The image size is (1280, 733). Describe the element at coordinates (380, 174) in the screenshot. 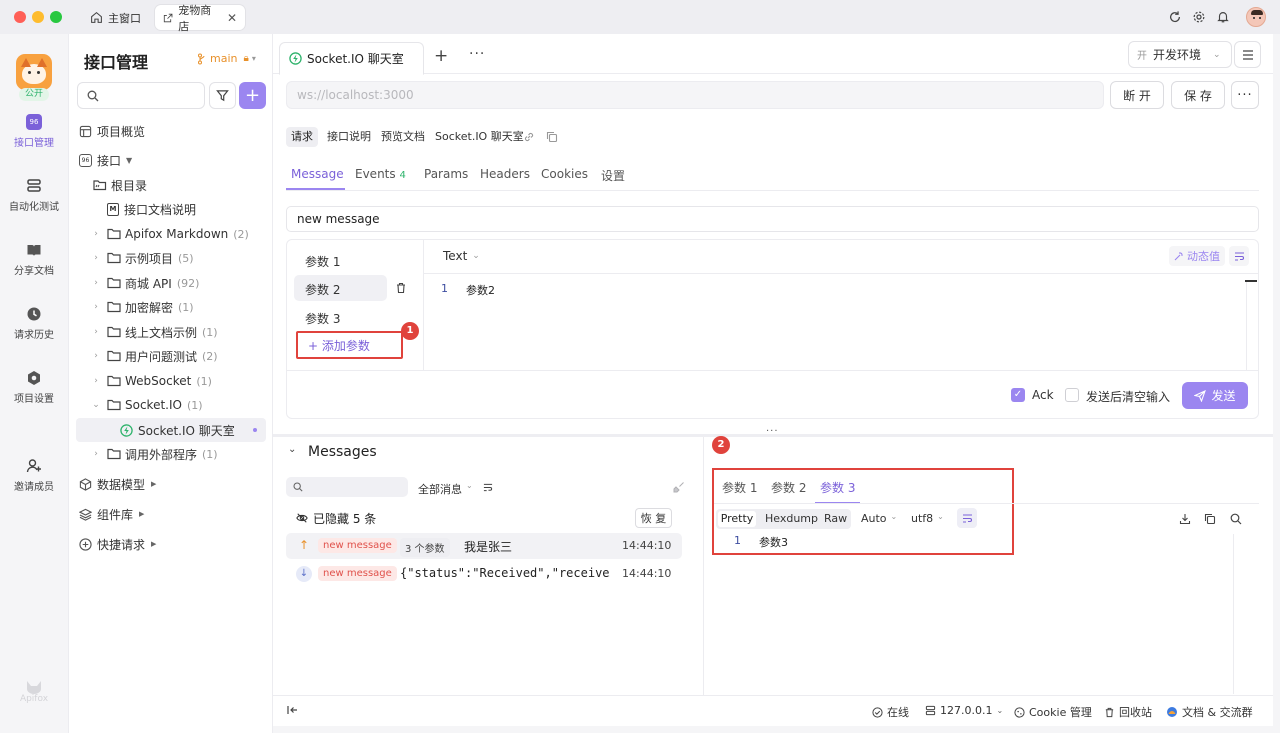

I see `subtab-events: Events 4` at that location.